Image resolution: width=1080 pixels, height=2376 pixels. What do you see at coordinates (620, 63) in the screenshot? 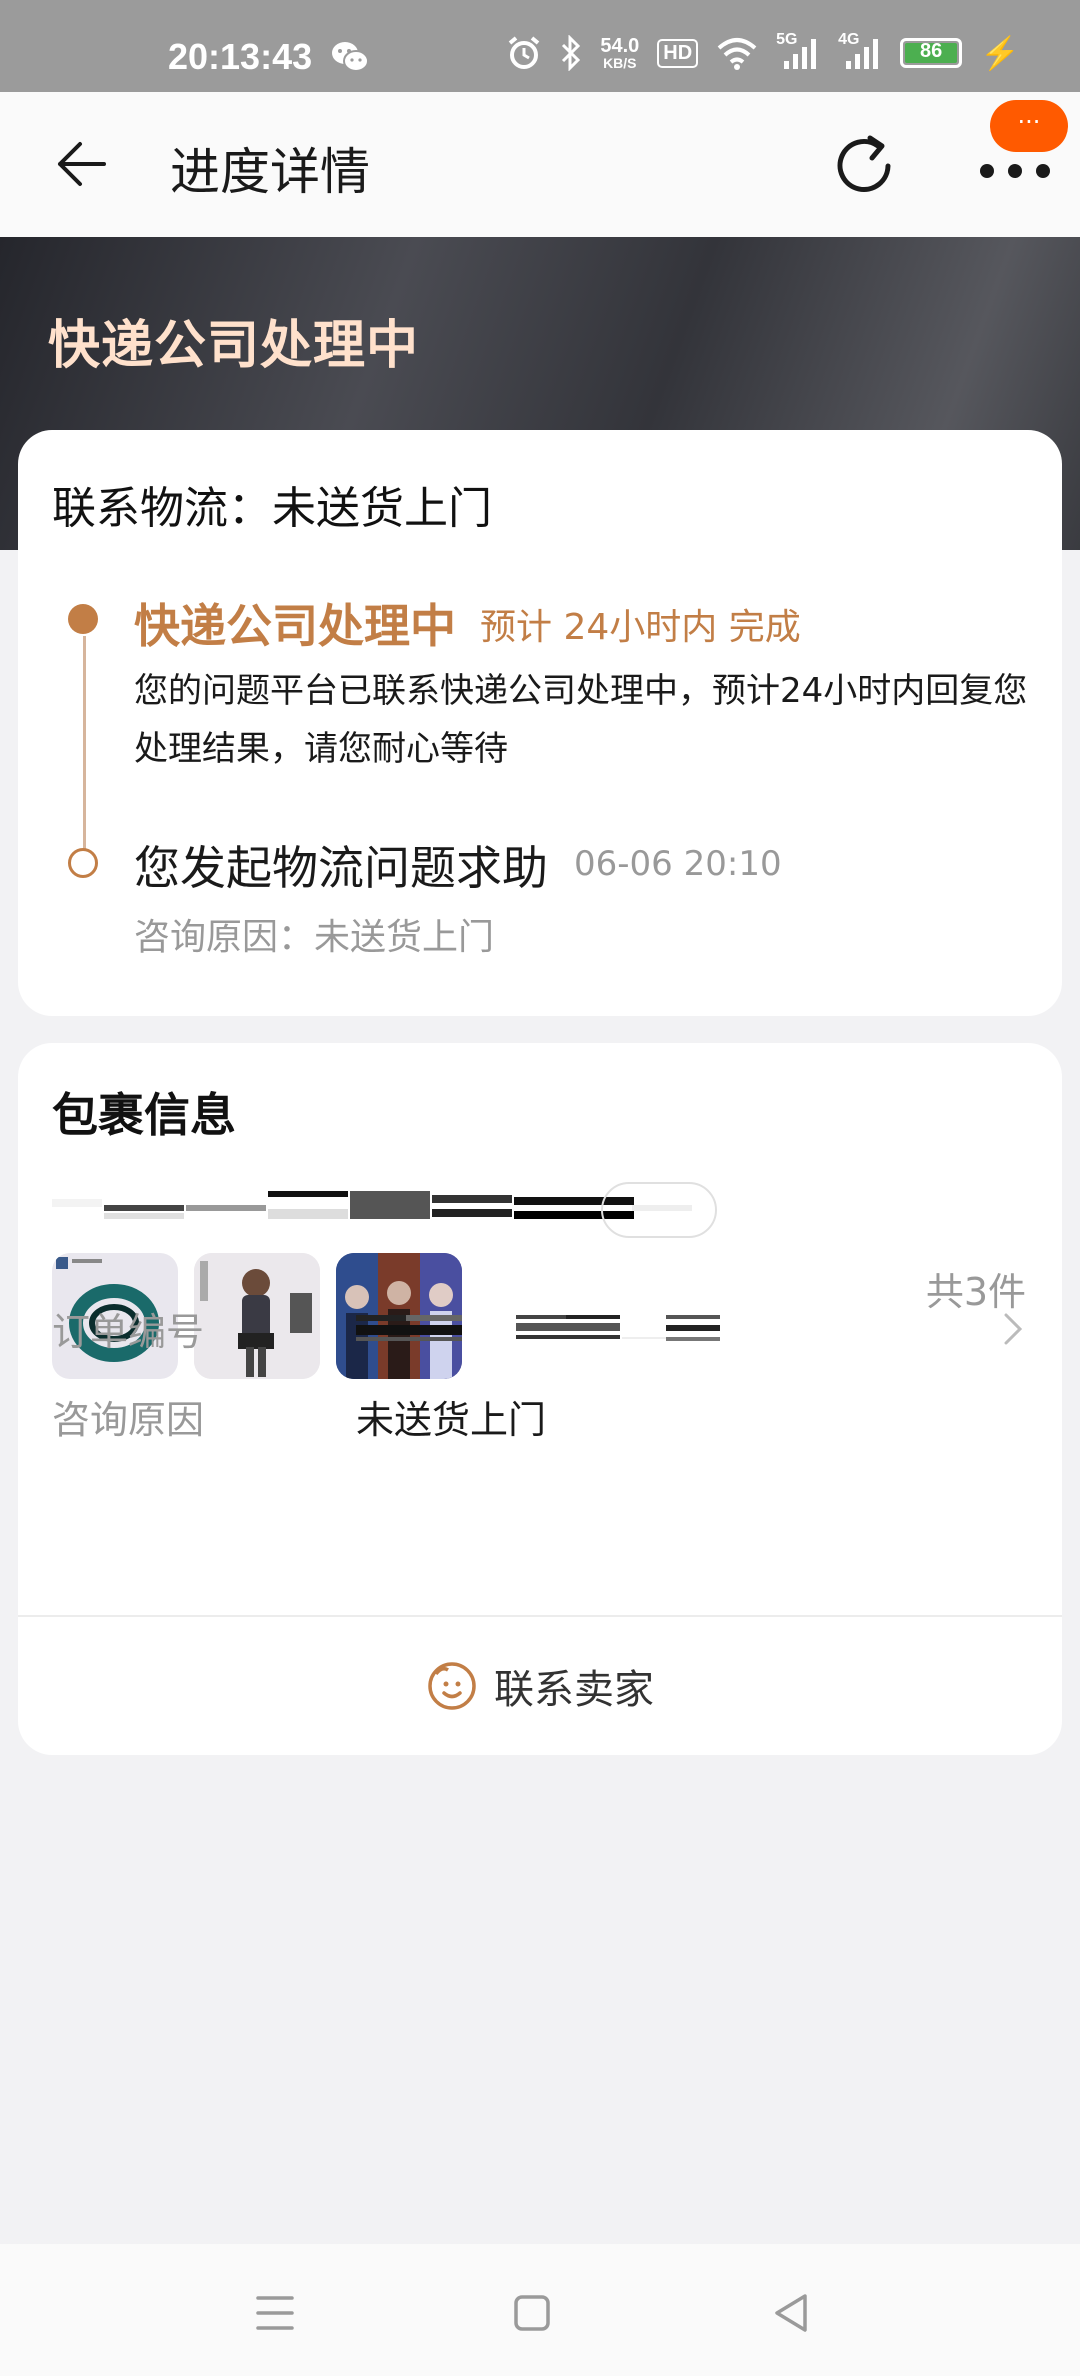
I see `speed-unit: KB/S` at bounding box center [620, 63].